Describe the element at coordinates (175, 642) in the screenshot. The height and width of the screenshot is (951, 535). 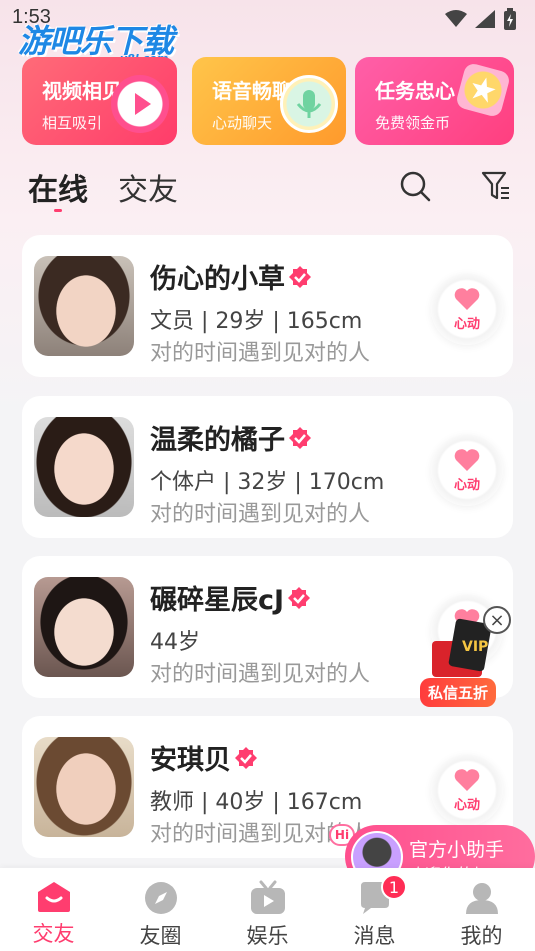
I see `user-info: 44岁` at that location.